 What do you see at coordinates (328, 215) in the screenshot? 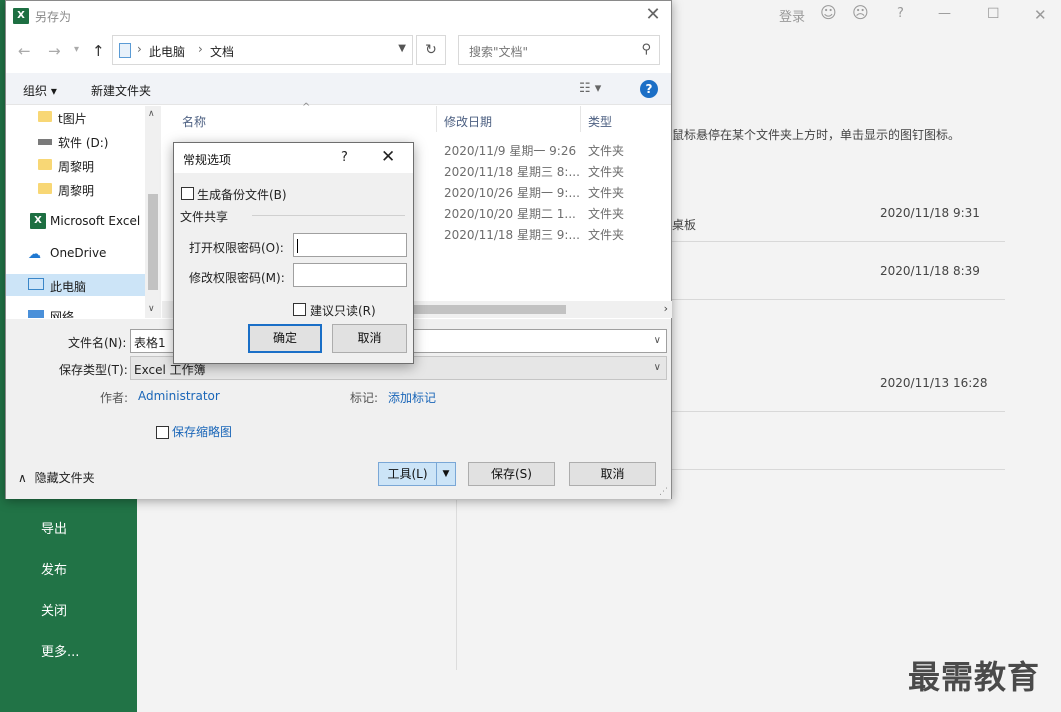
I see `group-divider` at bounding box center [328, 215].